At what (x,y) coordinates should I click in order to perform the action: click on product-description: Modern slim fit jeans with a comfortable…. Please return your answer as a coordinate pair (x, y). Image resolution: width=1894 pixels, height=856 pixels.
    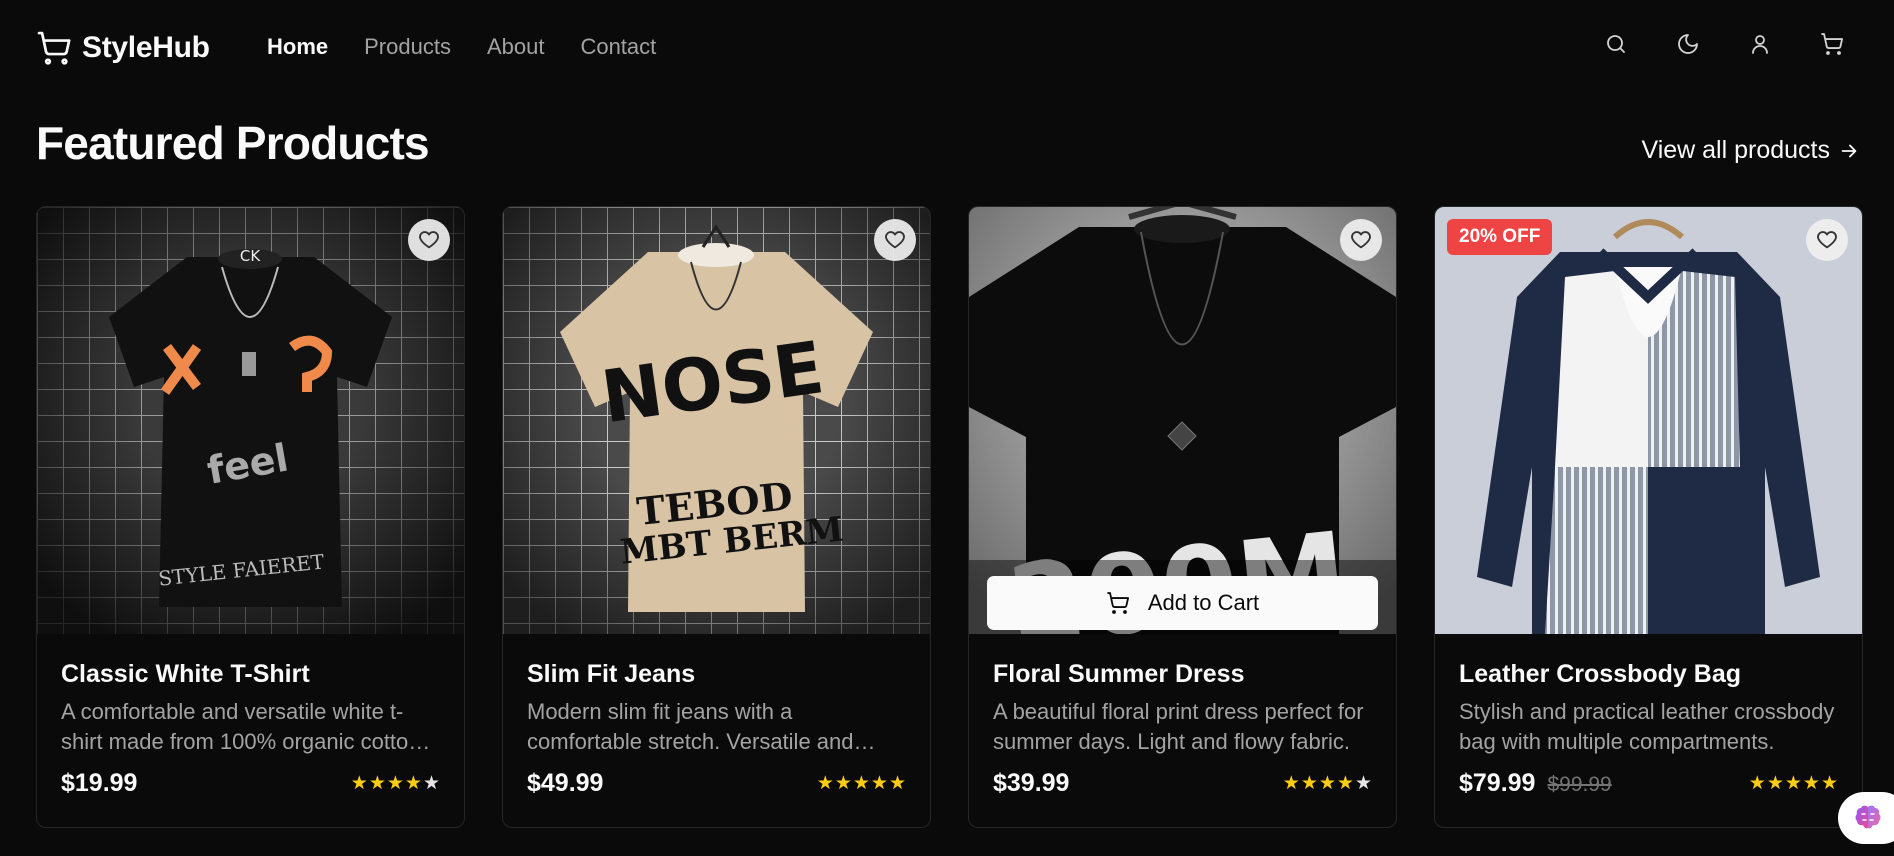
    Looking at the image, I should click on (690, 726).